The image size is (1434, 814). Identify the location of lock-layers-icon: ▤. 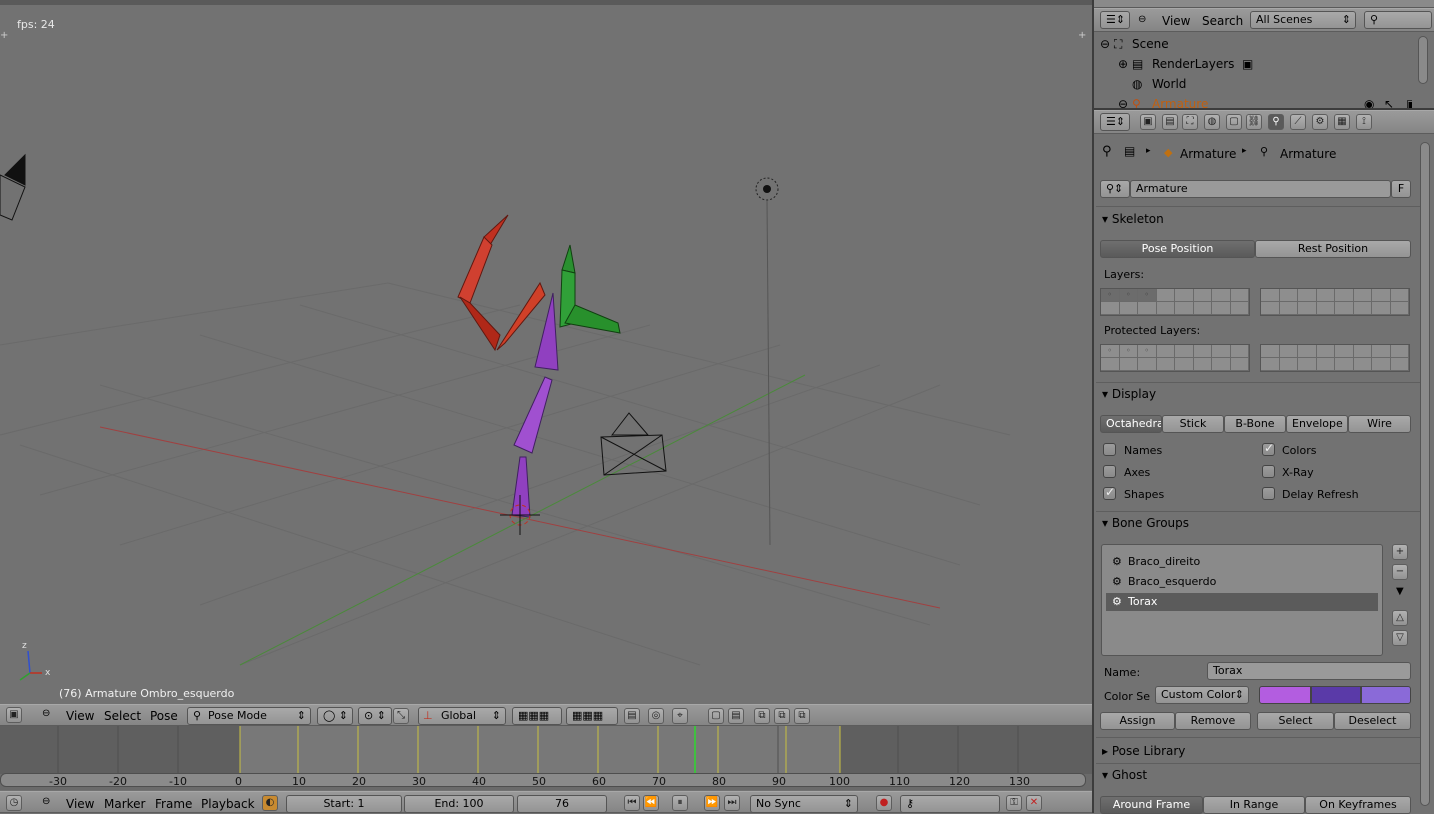
(632, 716).